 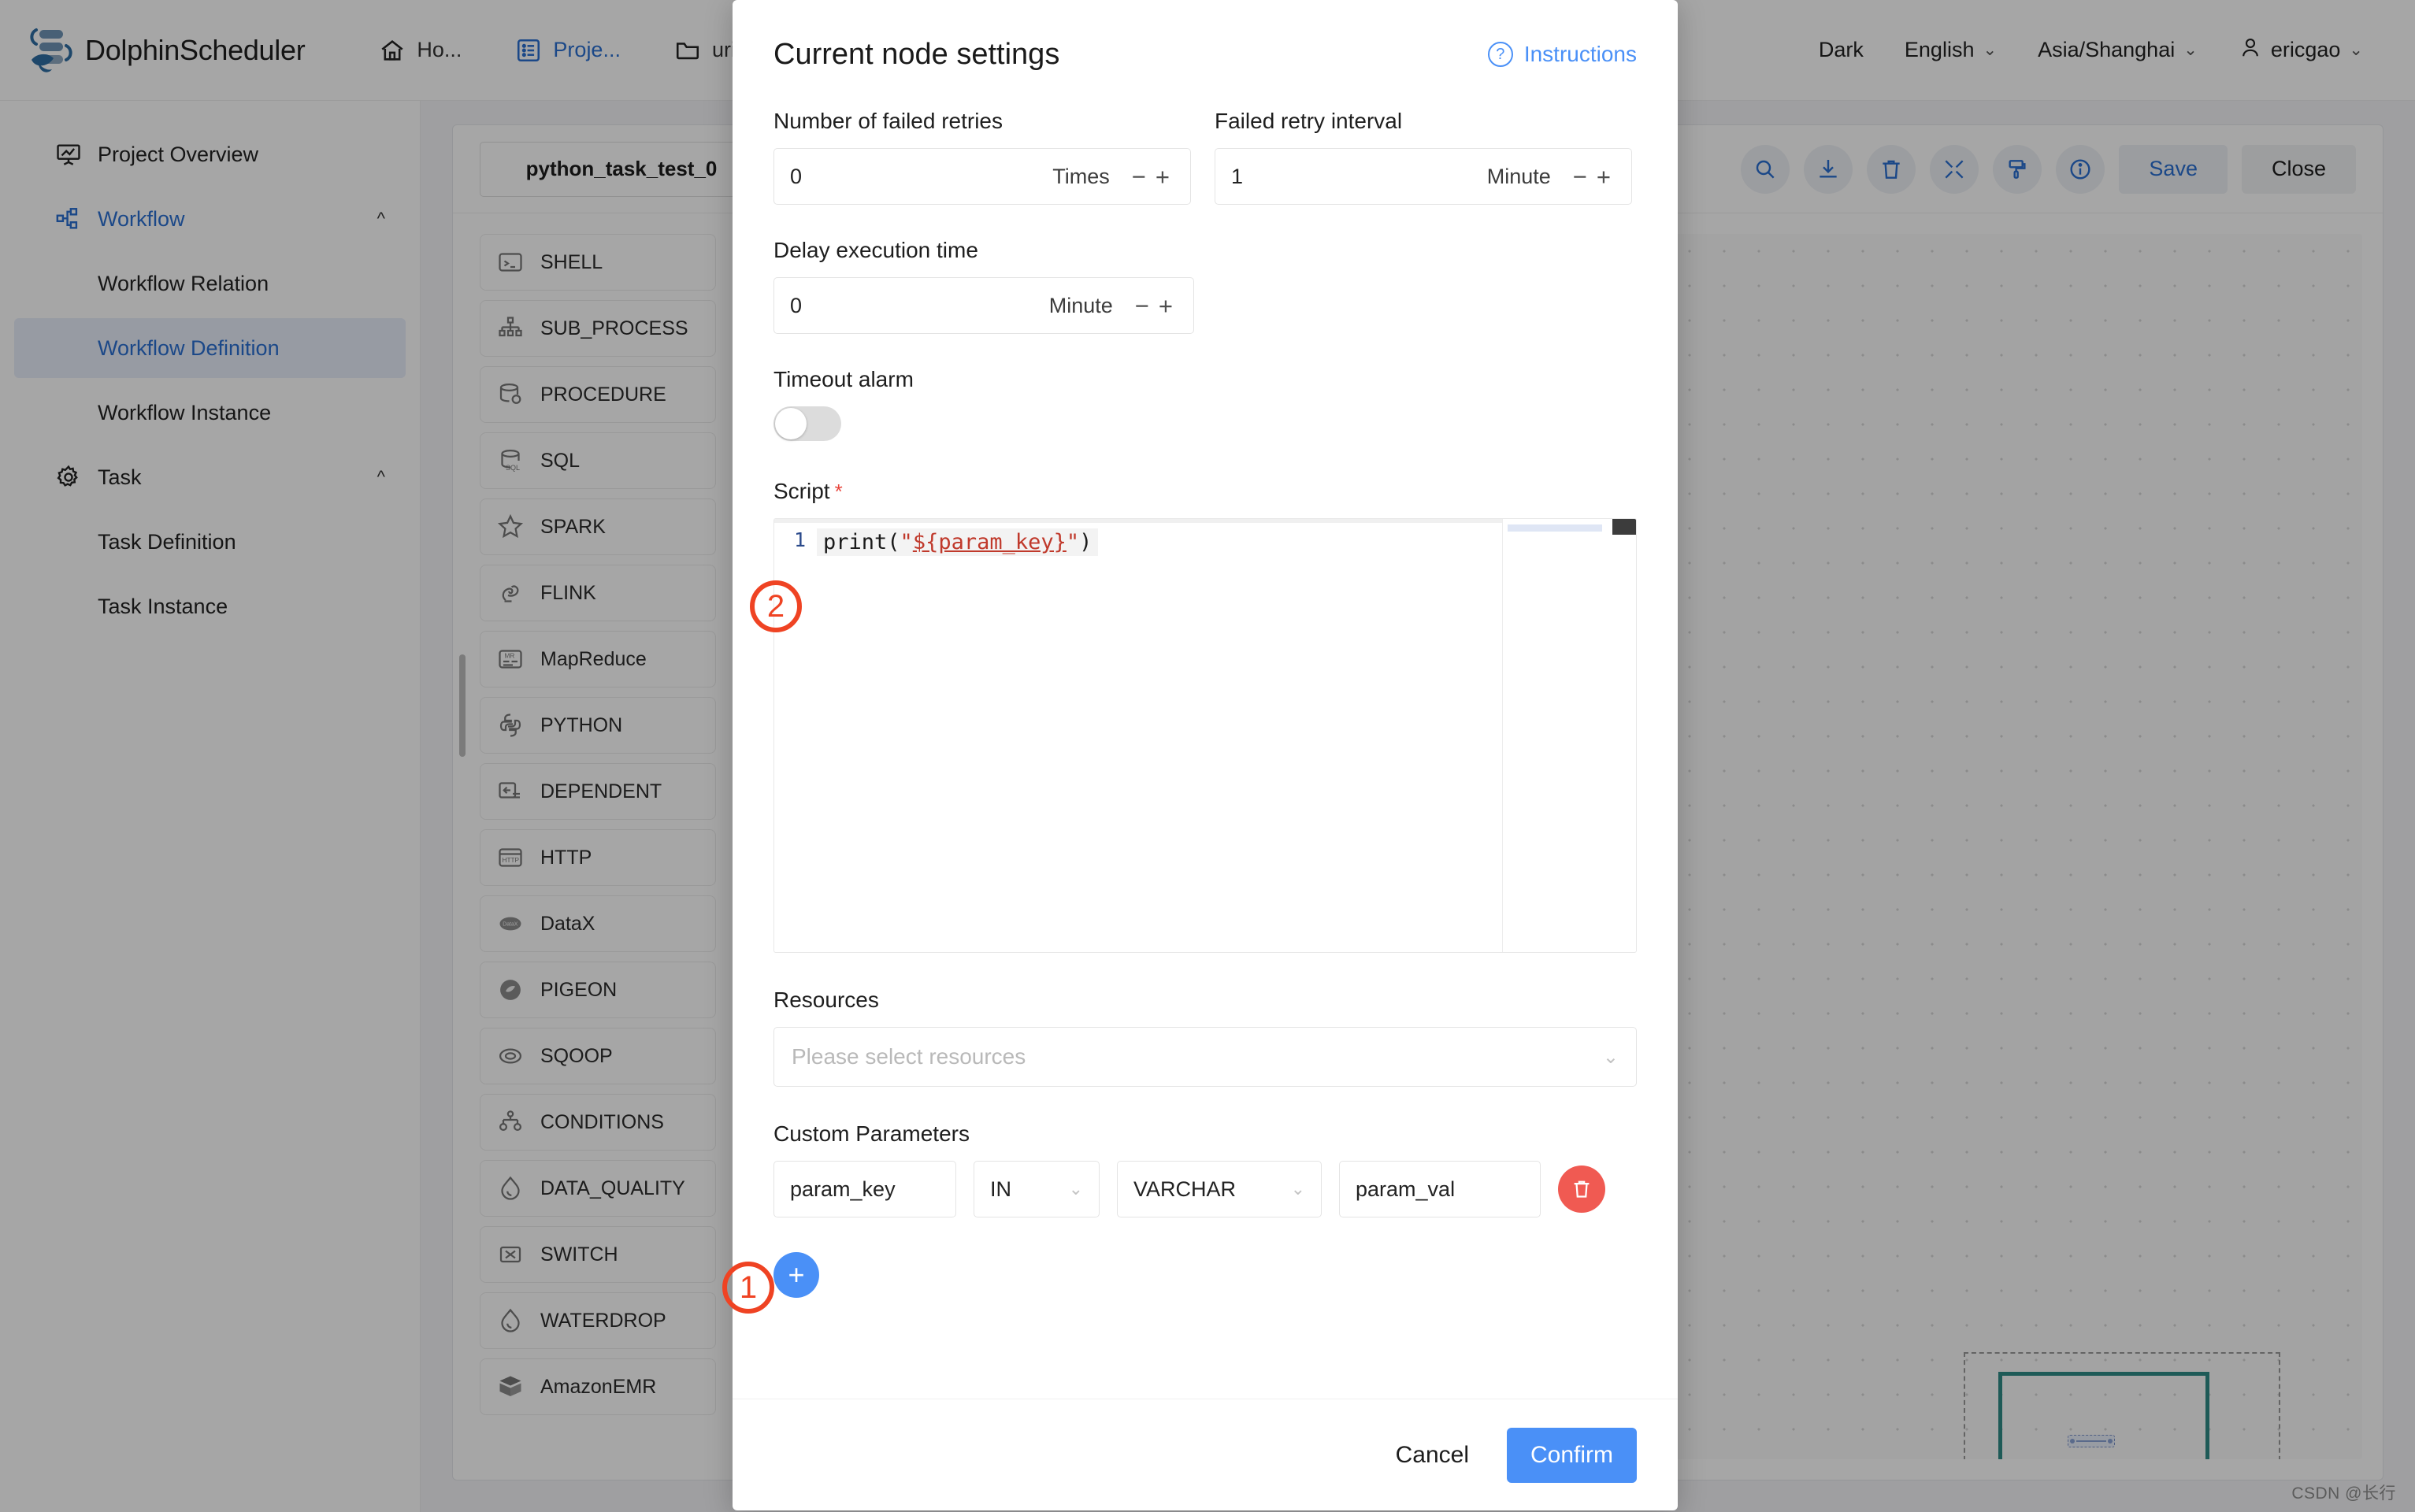 What do you see at coordinates (1001, 1189) in the screenshot?
I see `param-direction-value: IN` at bounding box center [1001, 1189].